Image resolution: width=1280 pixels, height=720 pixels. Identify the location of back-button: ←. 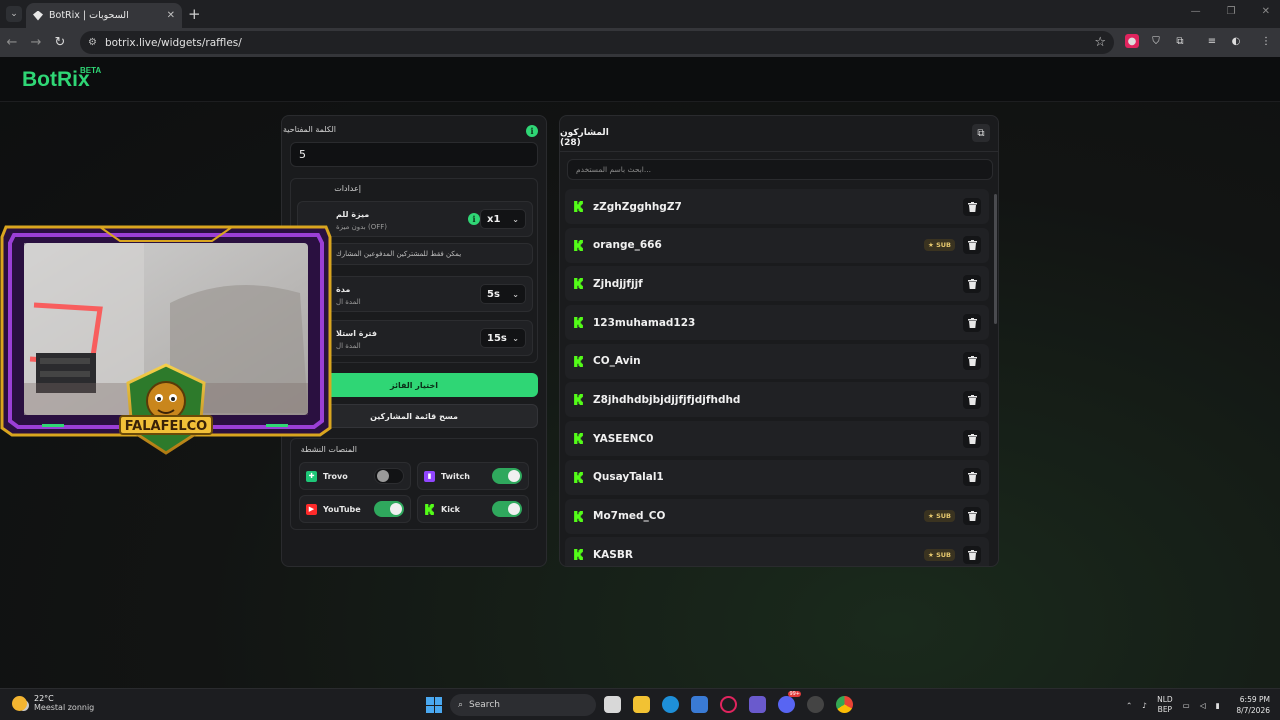
(12, 42).